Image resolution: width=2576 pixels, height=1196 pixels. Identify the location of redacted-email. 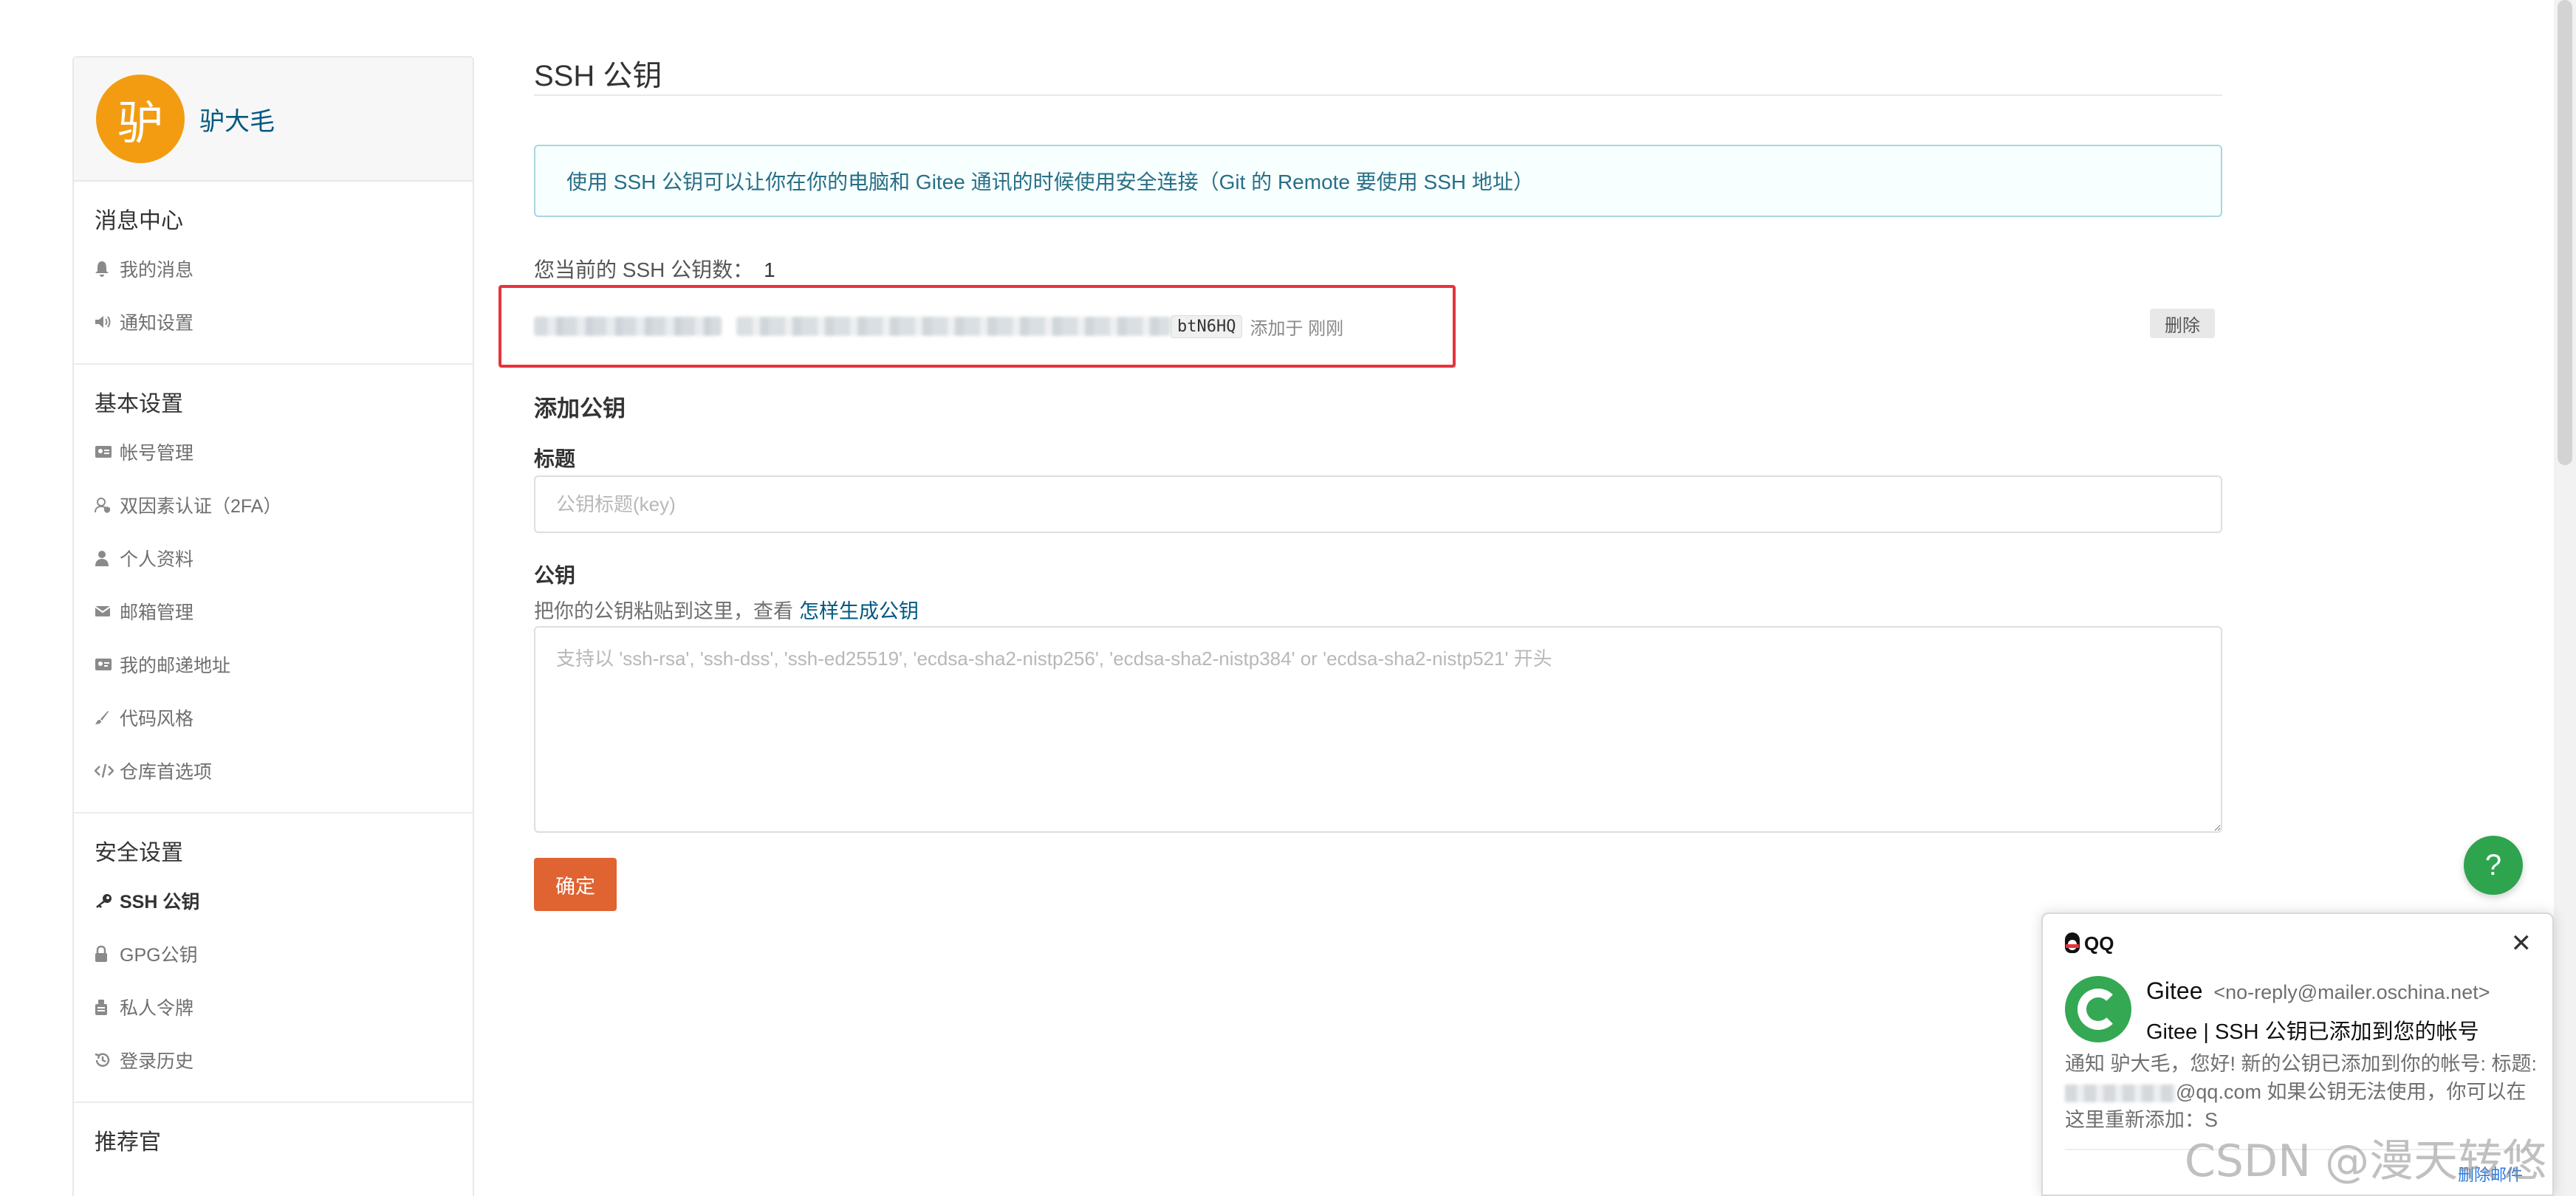
(2120, 1093).